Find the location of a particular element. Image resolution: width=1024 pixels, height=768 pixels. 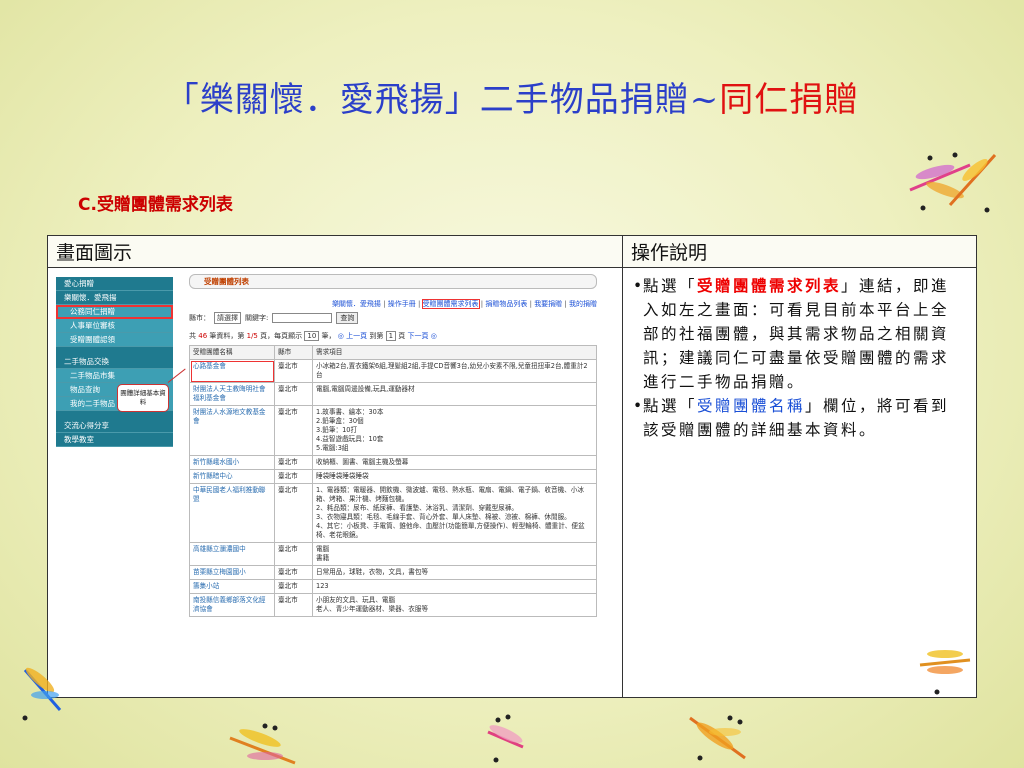

top-link: 我的捐贈 is located at coordinates (583, 304).